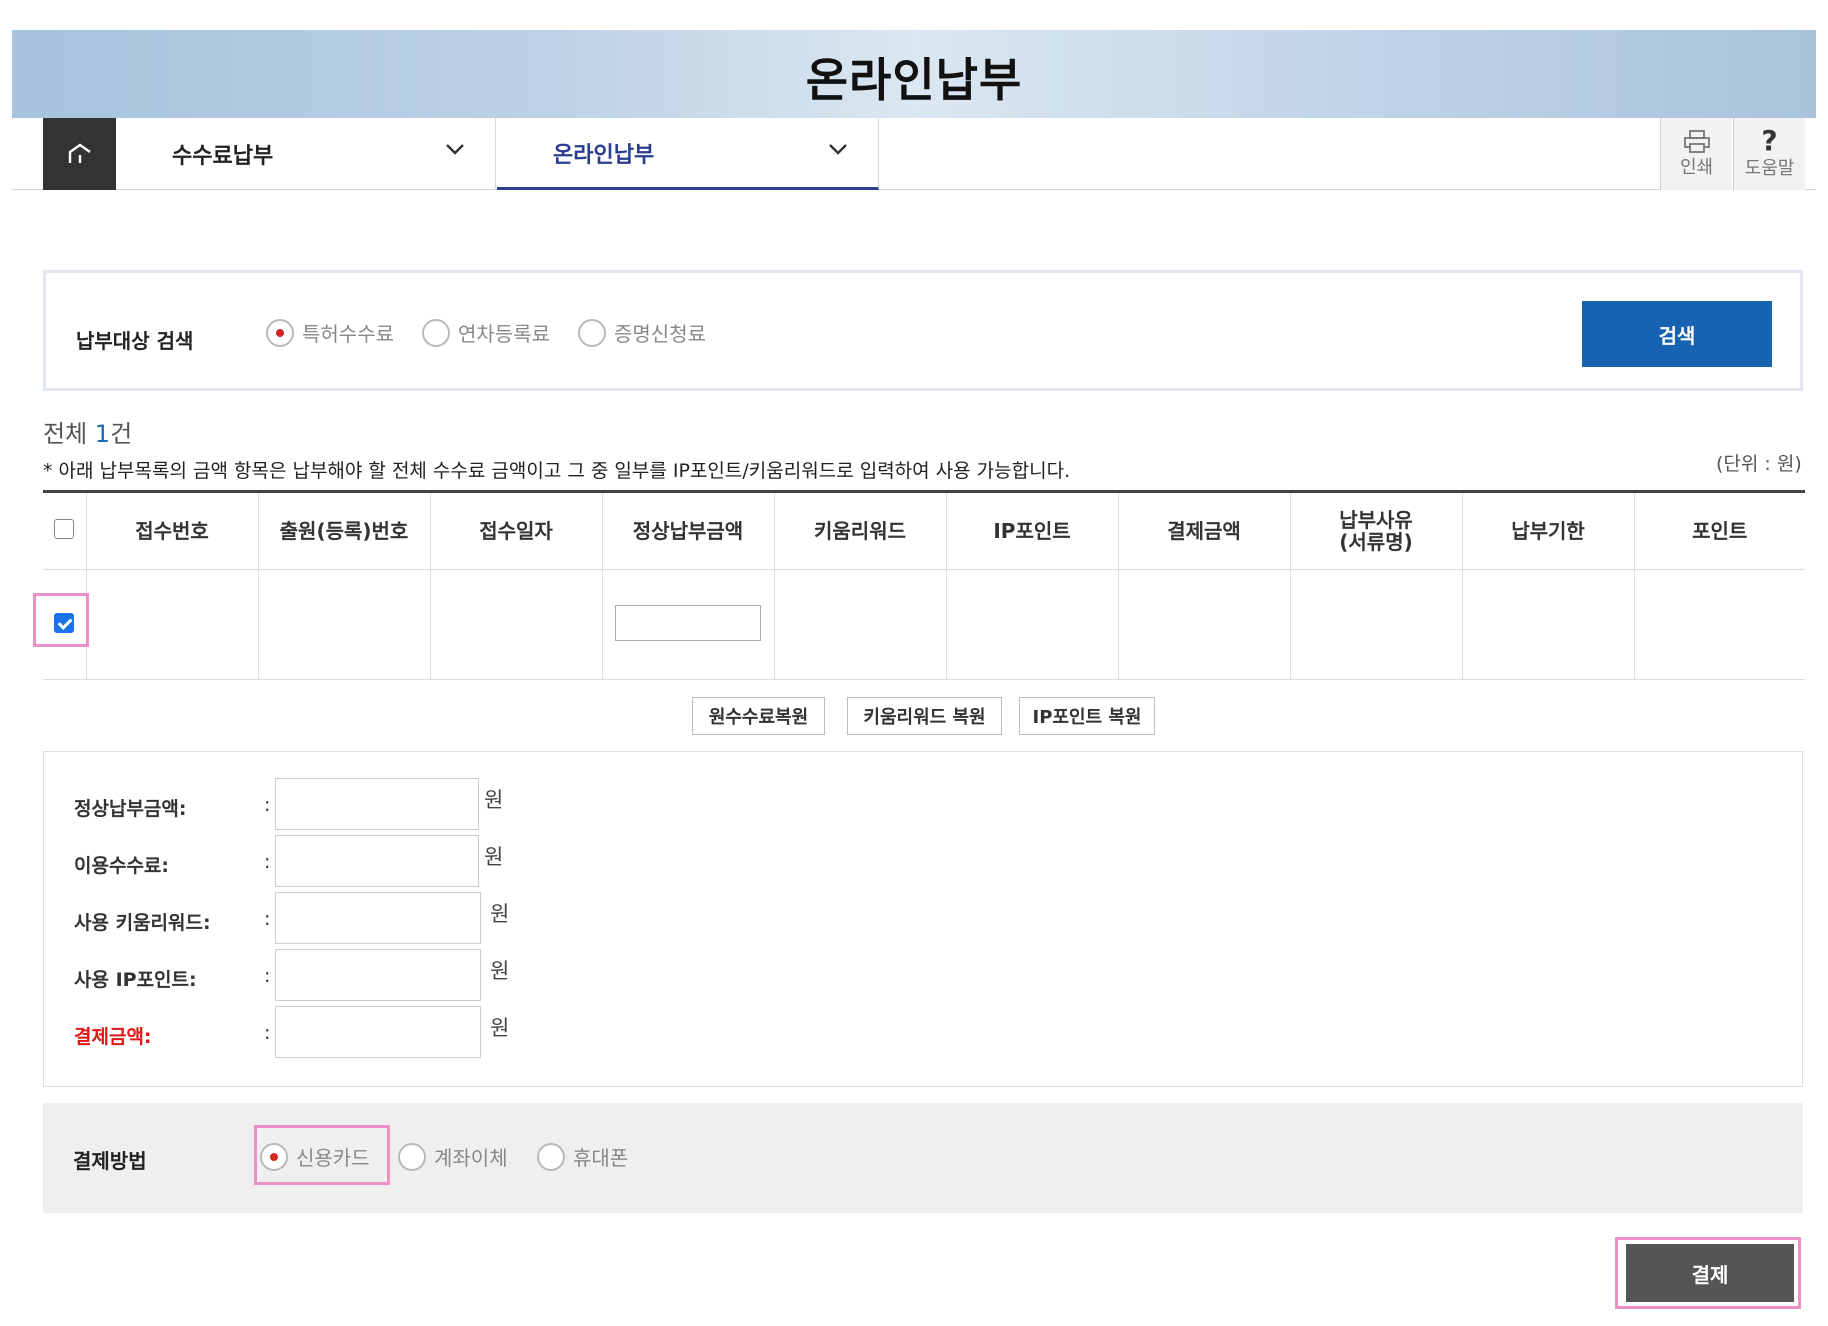  Describe the element at coordinates (69, 434) in the screenshot. I see `total-prefix: 전체` at that location.